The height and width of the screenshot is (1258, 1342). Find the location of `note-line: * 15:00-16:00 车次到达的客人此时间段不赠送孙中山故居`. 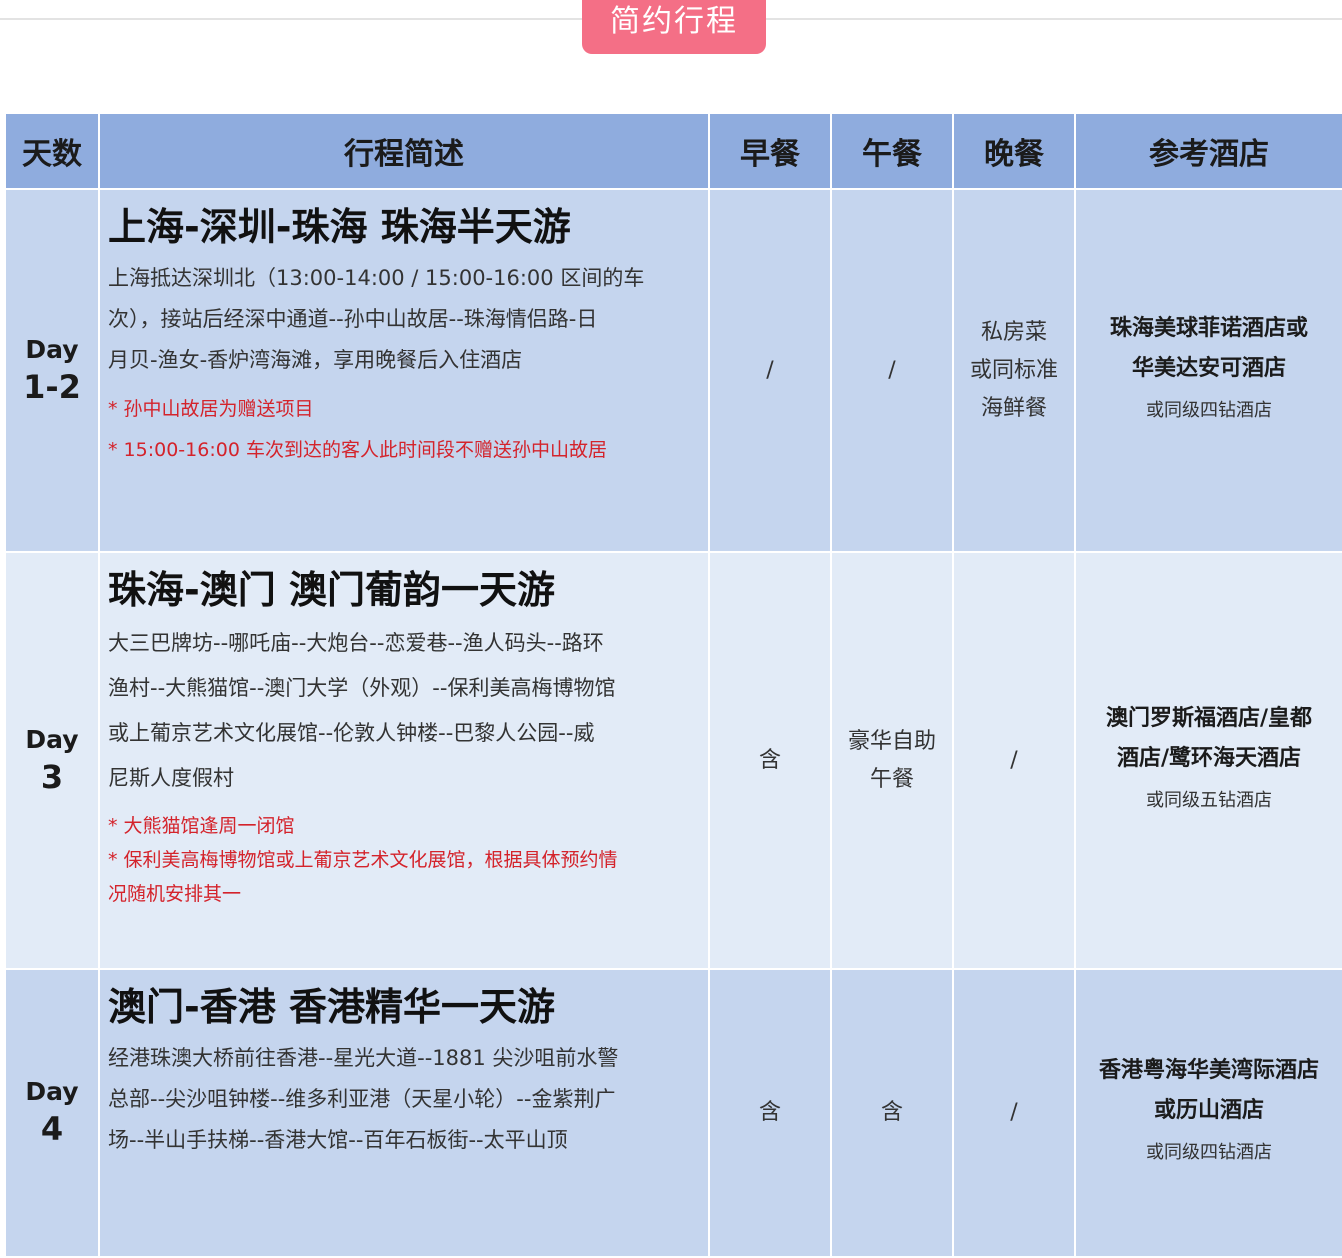

note-line: * 15:00-16:00 车次到达的客人此时间段不赠送孙中山故居 is located at coordinates (357, 450).